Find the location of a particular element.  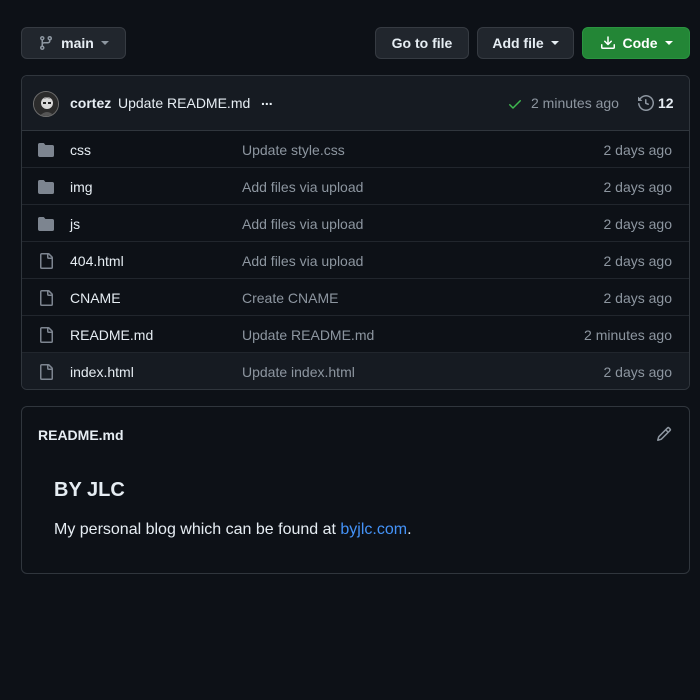

readme-text-before: My personal blog which can be found at is located at coordinates (197, 529).